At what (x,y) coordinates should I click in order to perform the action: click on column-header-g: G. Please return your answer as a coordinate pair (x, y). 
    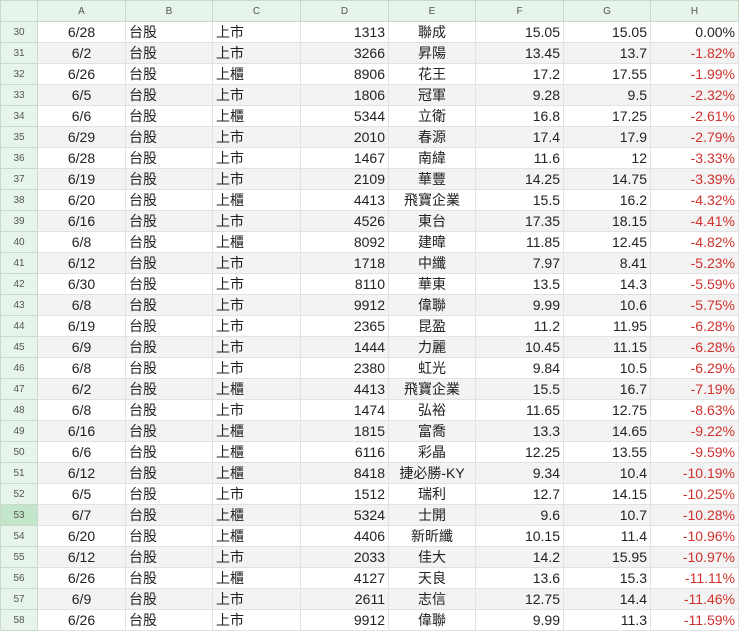
    Looking at the image, I should click on (607, 11).